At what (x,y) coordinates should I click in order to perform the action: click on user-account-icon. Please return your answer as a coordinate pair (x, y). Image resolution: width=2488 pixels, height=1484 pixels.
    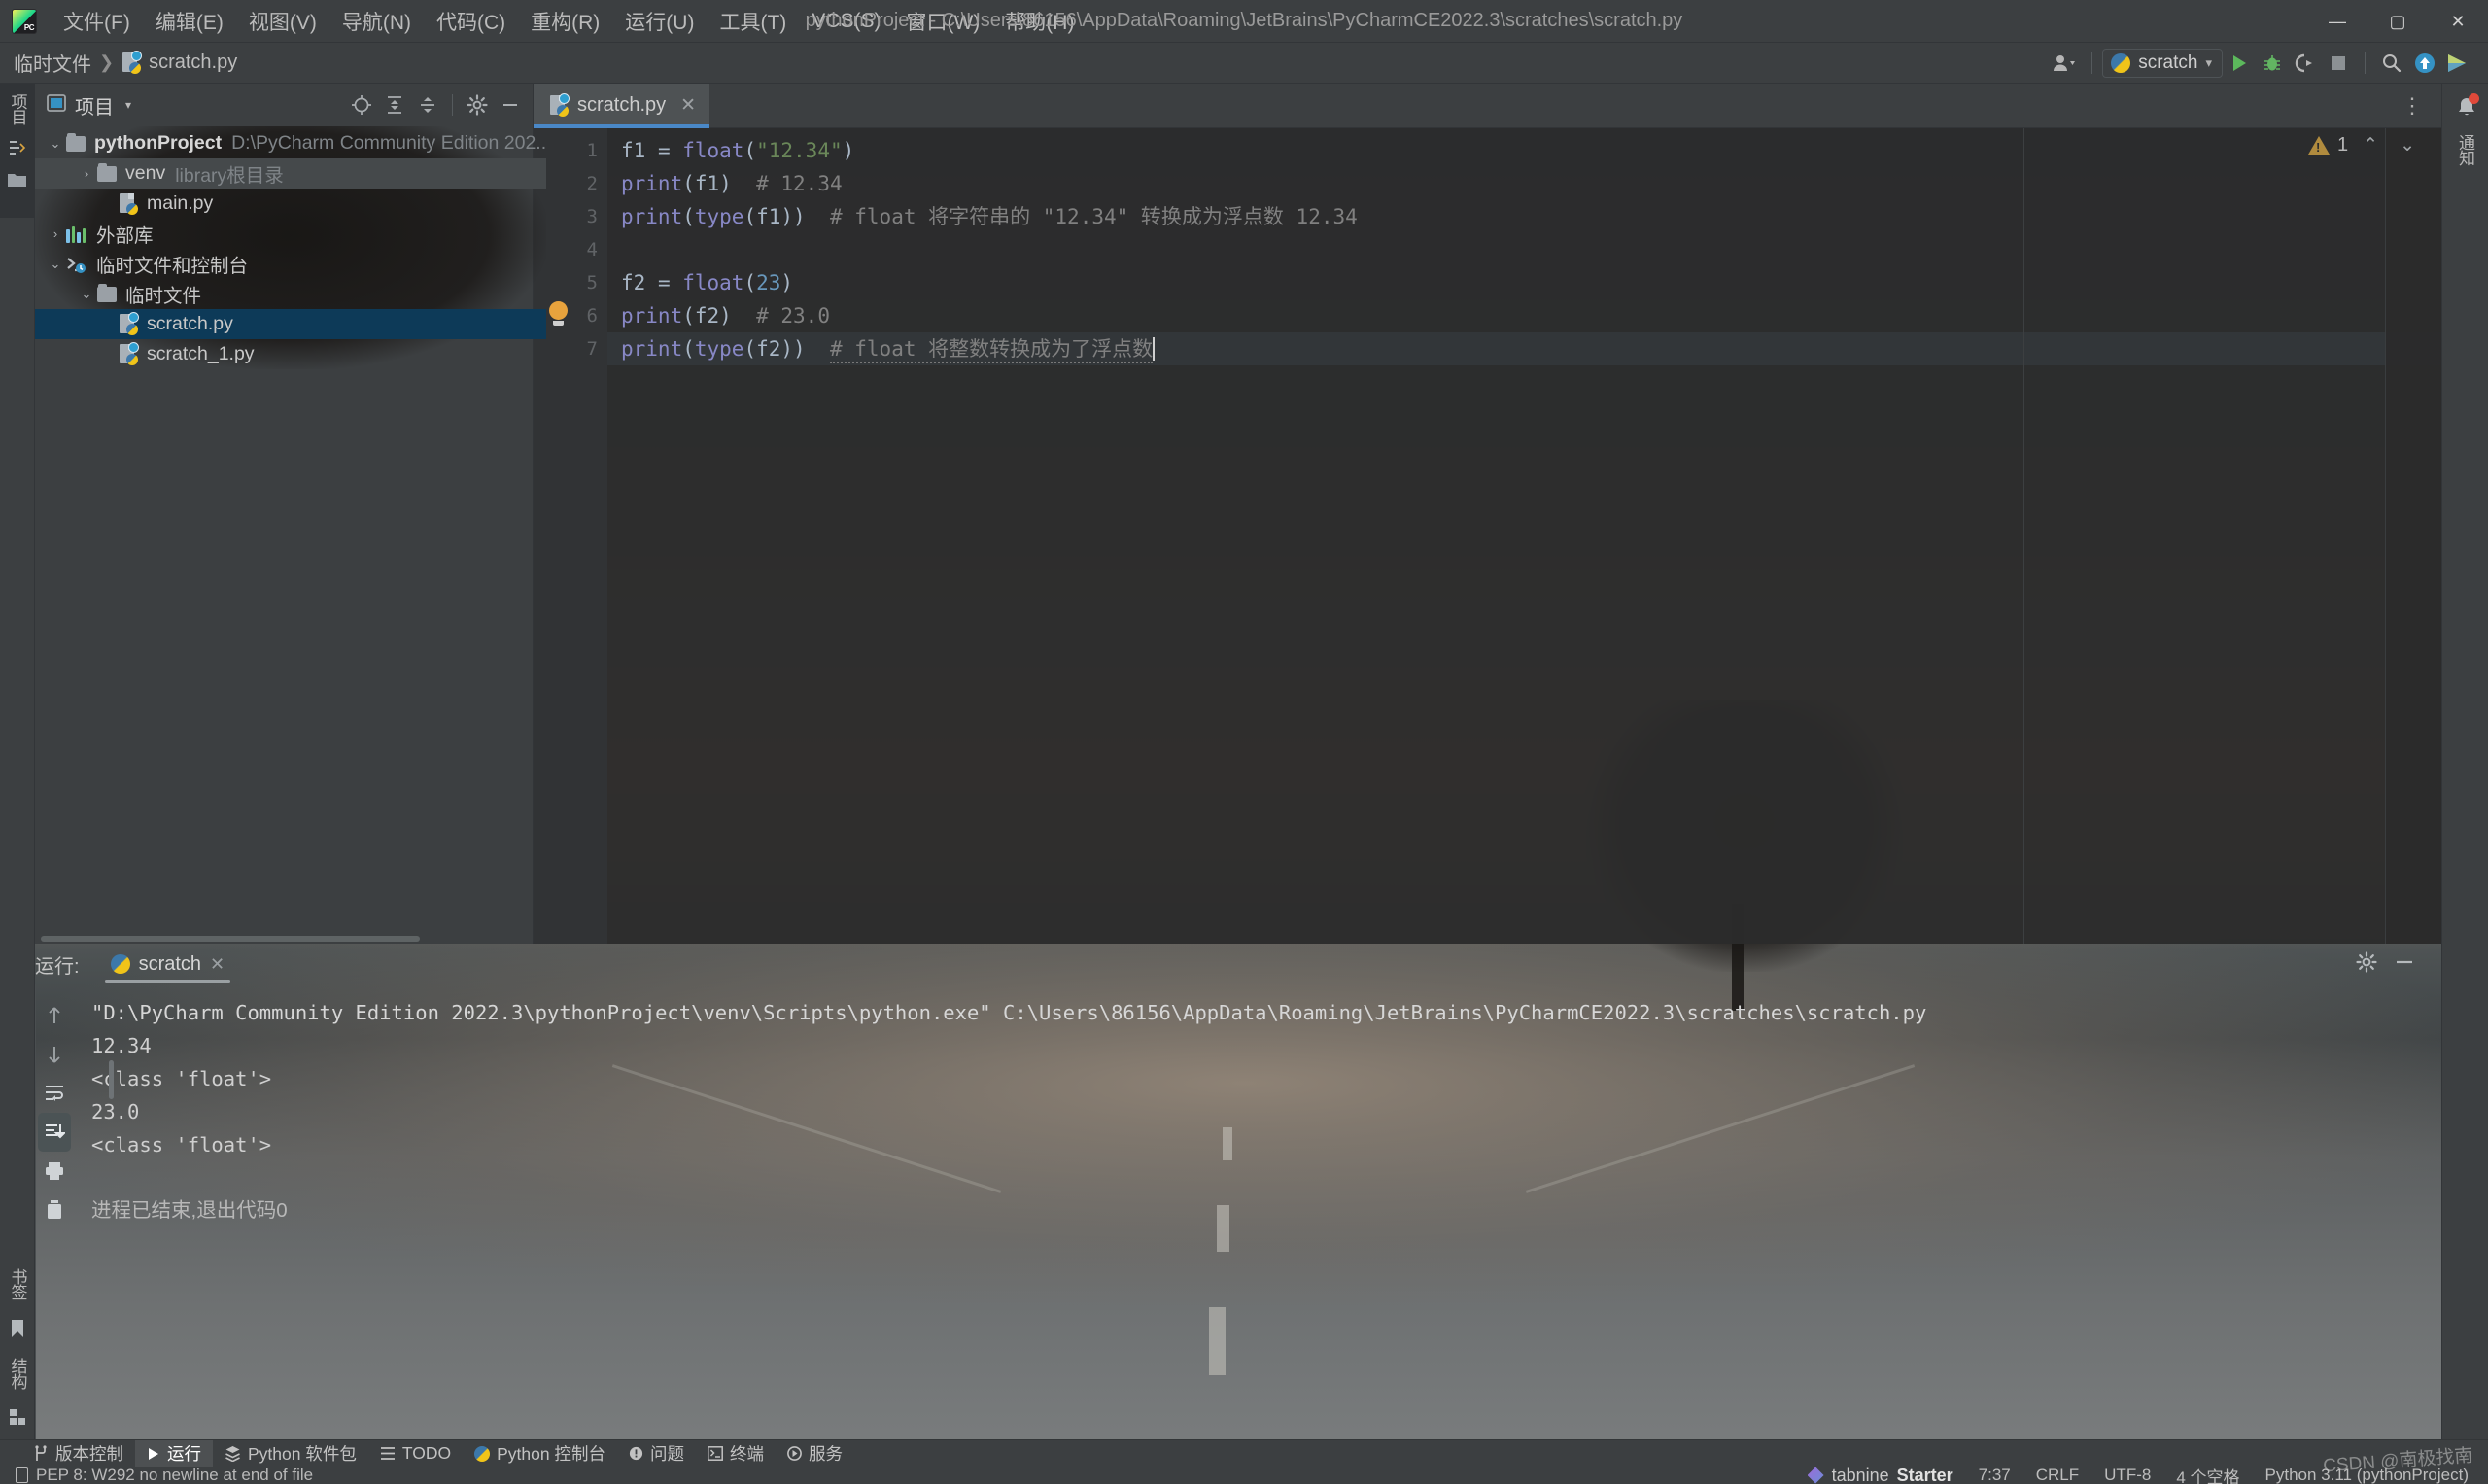
    Looking at the image, I should click on (2065, 63).